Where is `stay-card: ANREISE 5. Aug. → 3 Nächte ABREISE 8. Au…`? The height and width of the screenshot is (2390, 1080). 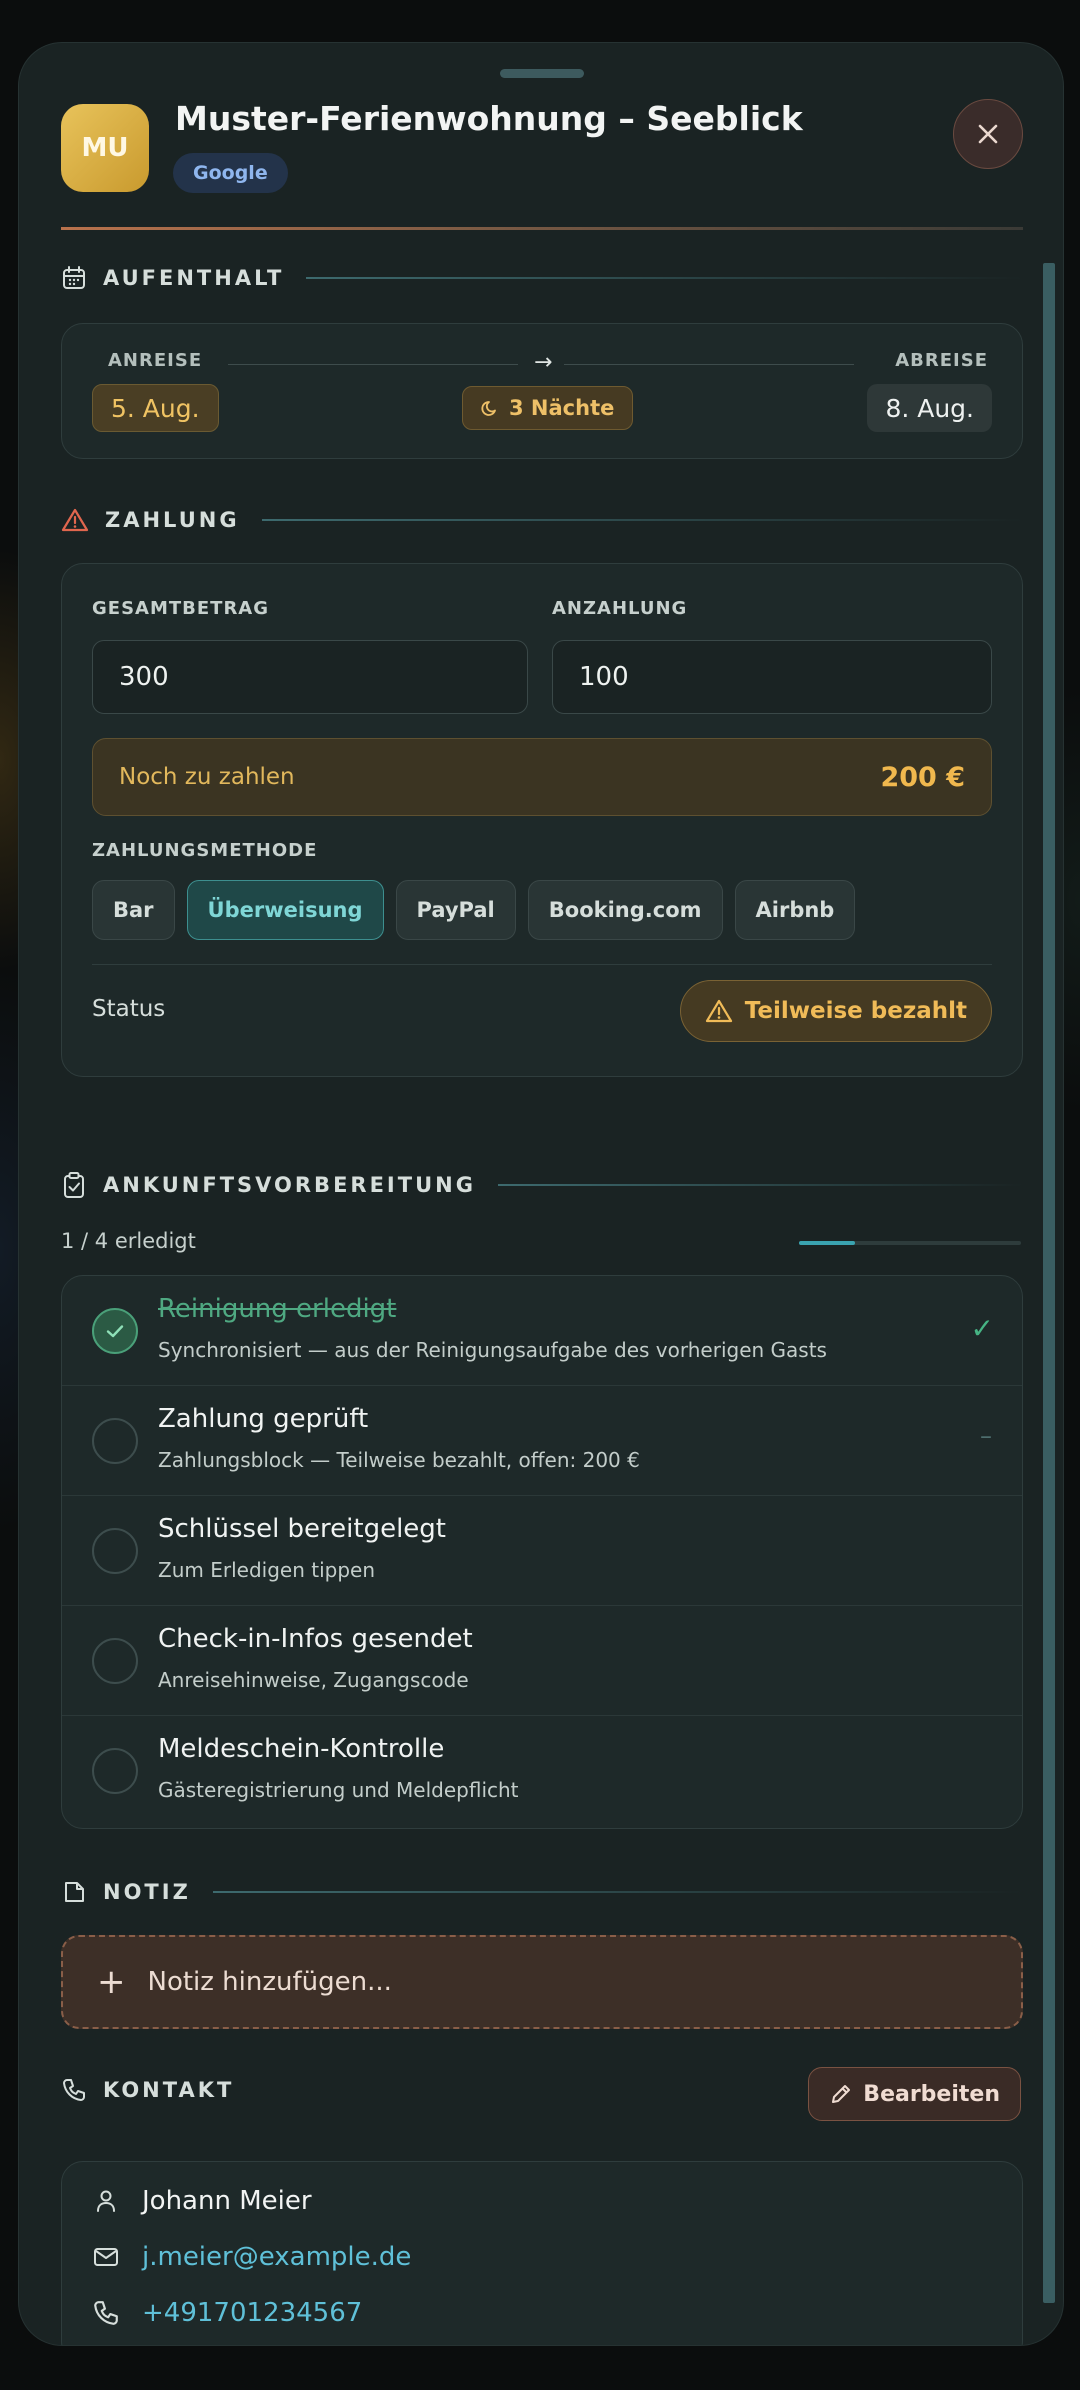 stay-card: ANREISE 5. Aug. → 3 Nächte ABREISE 8. Au… is located at coordinates (542, 391).